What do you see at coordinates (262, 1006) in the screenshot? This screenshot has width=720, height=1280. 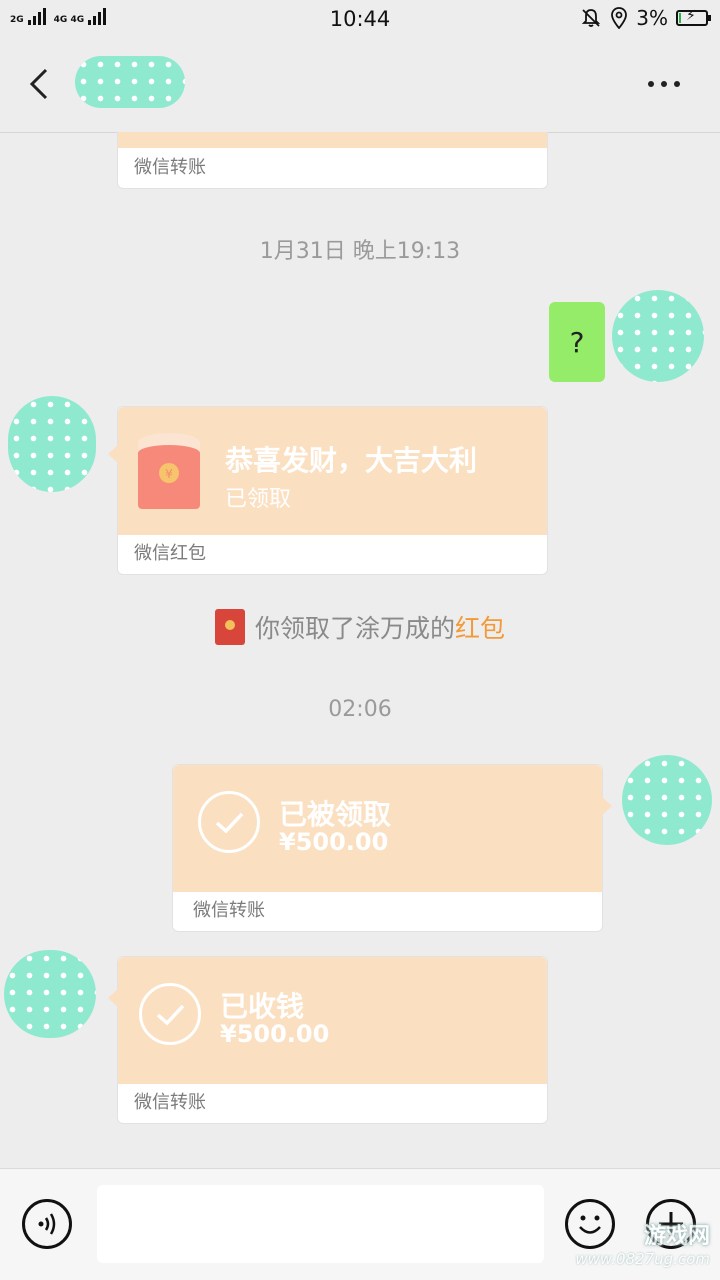 I see `transfer-received-title: 已收钱` at bounding box center [262, 1006].